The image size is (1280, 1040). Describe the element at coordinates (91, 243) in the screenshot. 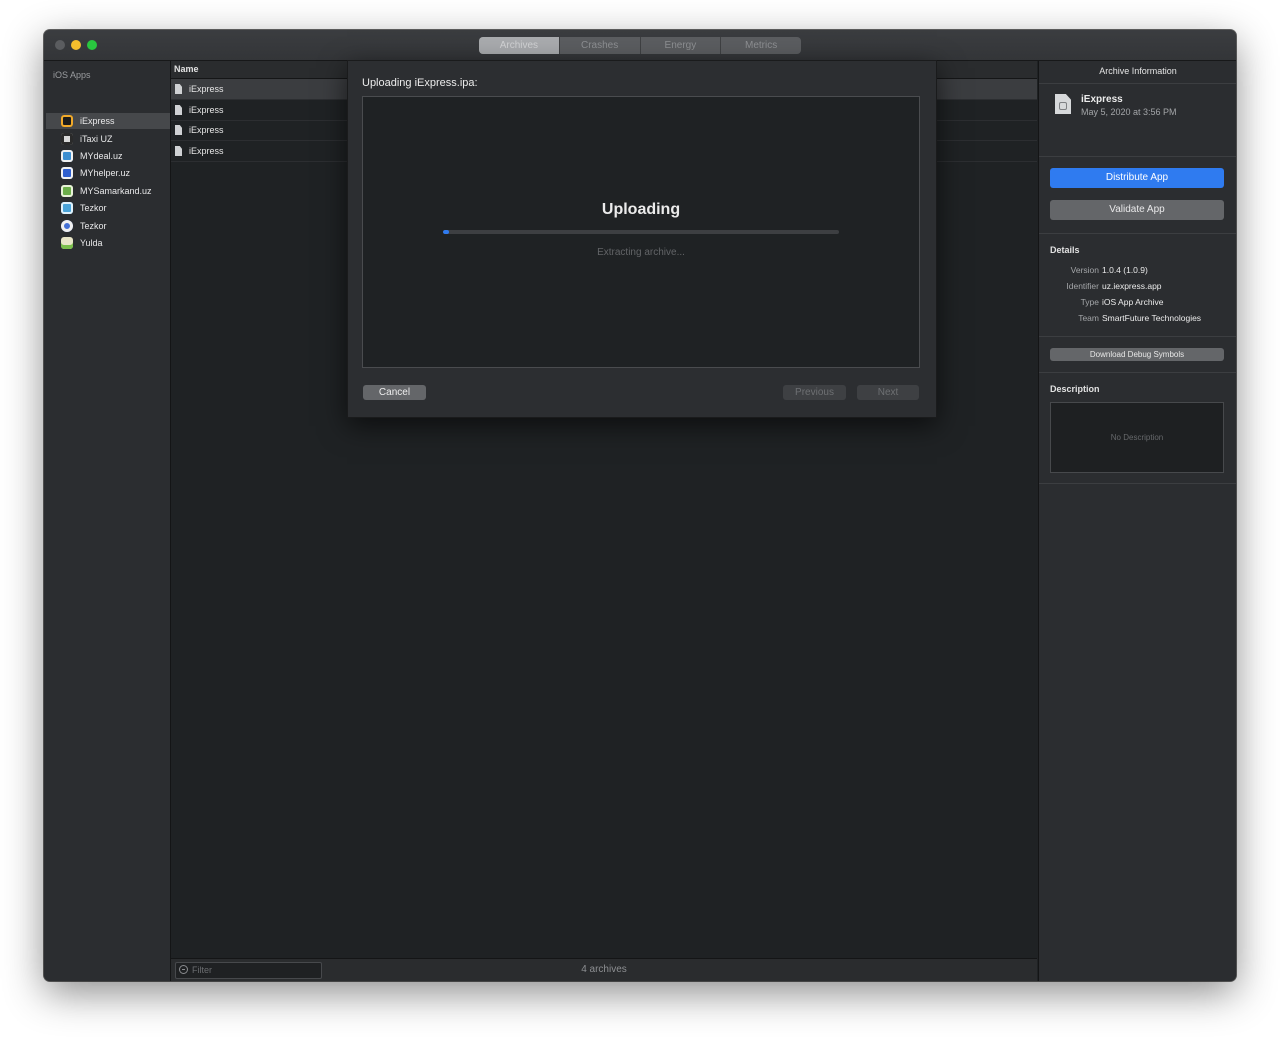

I see `sidebar-item-label: Yulda` at that location.